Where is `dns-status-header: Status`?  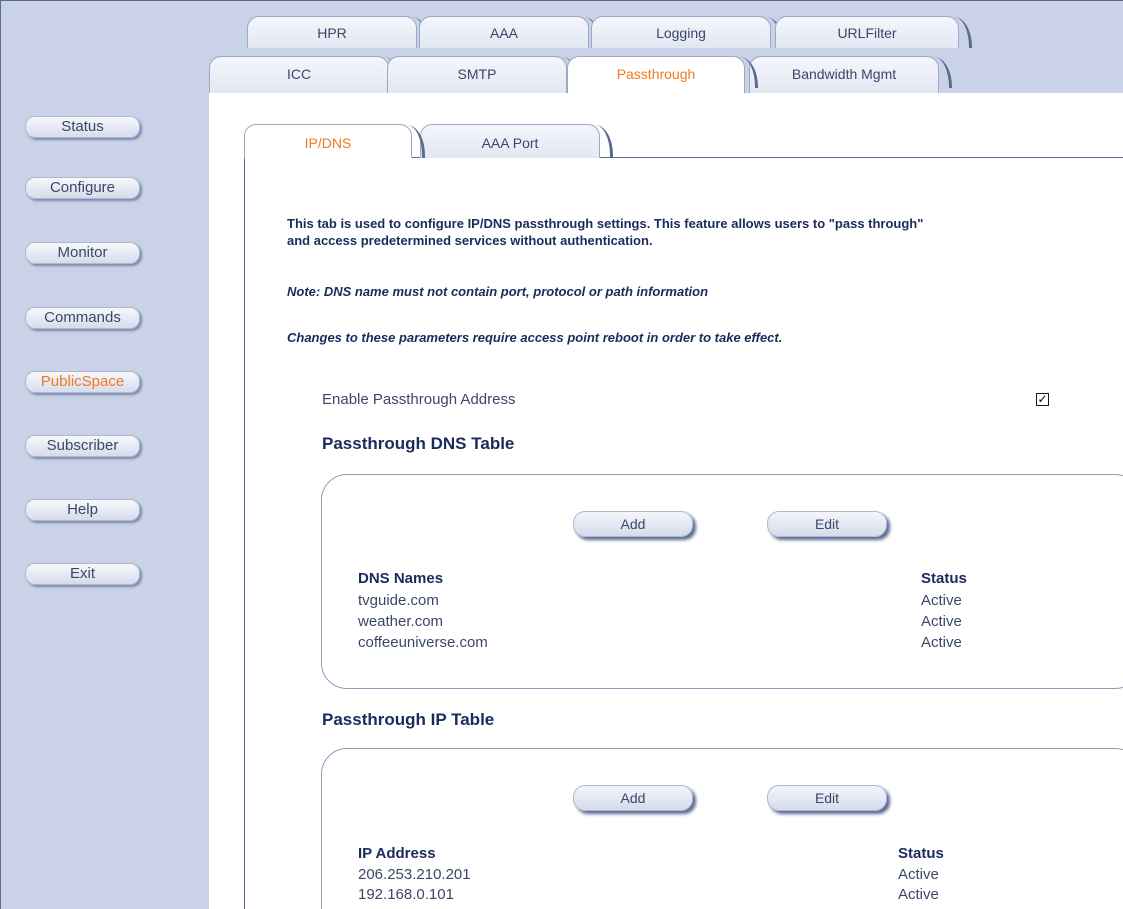
dns-status-header: Status is located at coordinates (944, 578).